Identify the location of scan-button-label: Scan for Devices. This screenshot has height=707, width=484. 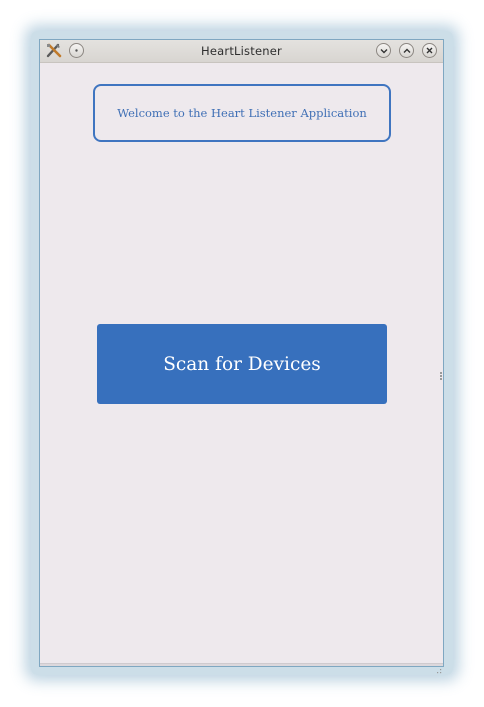
(242, 364).